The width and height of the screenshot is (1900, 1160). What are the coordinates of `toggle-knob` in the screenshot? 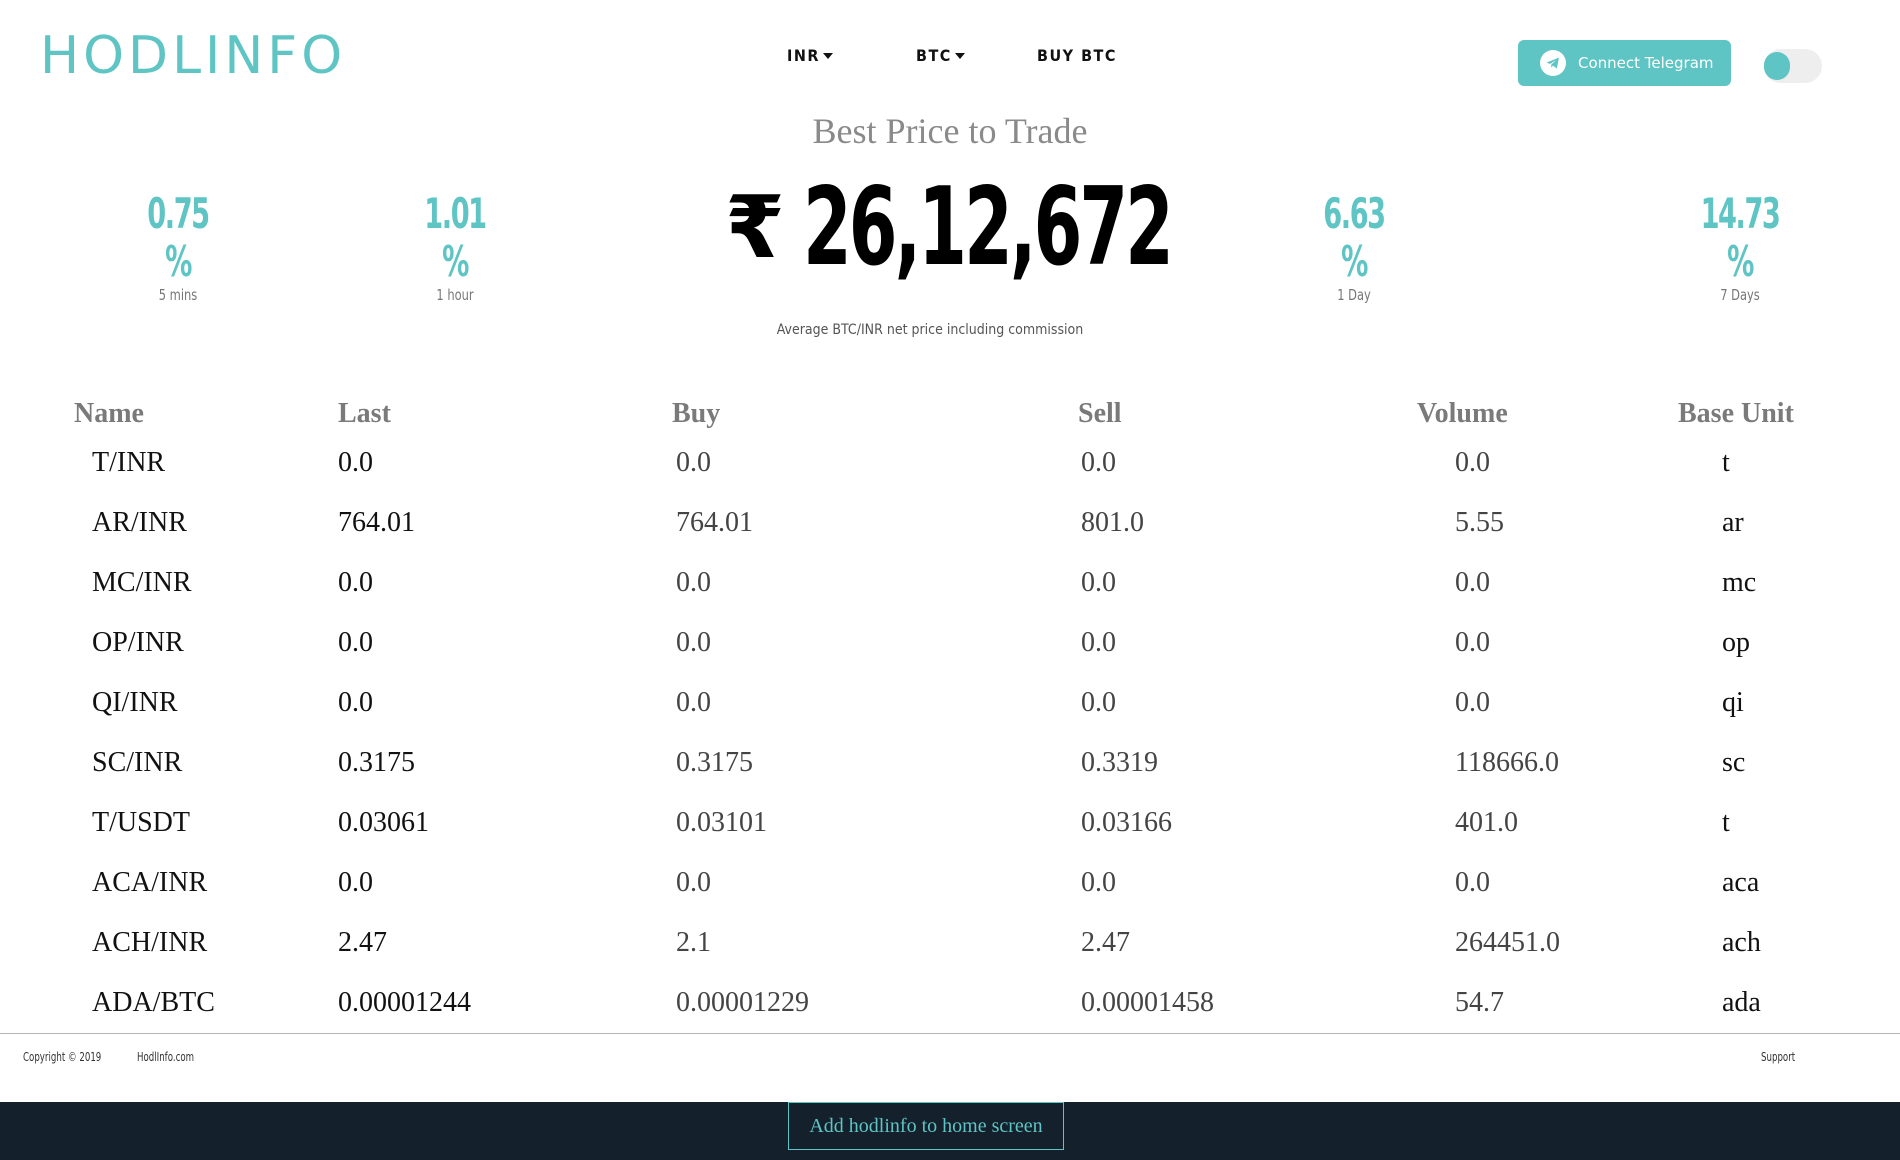 It's located at (1777, 66).